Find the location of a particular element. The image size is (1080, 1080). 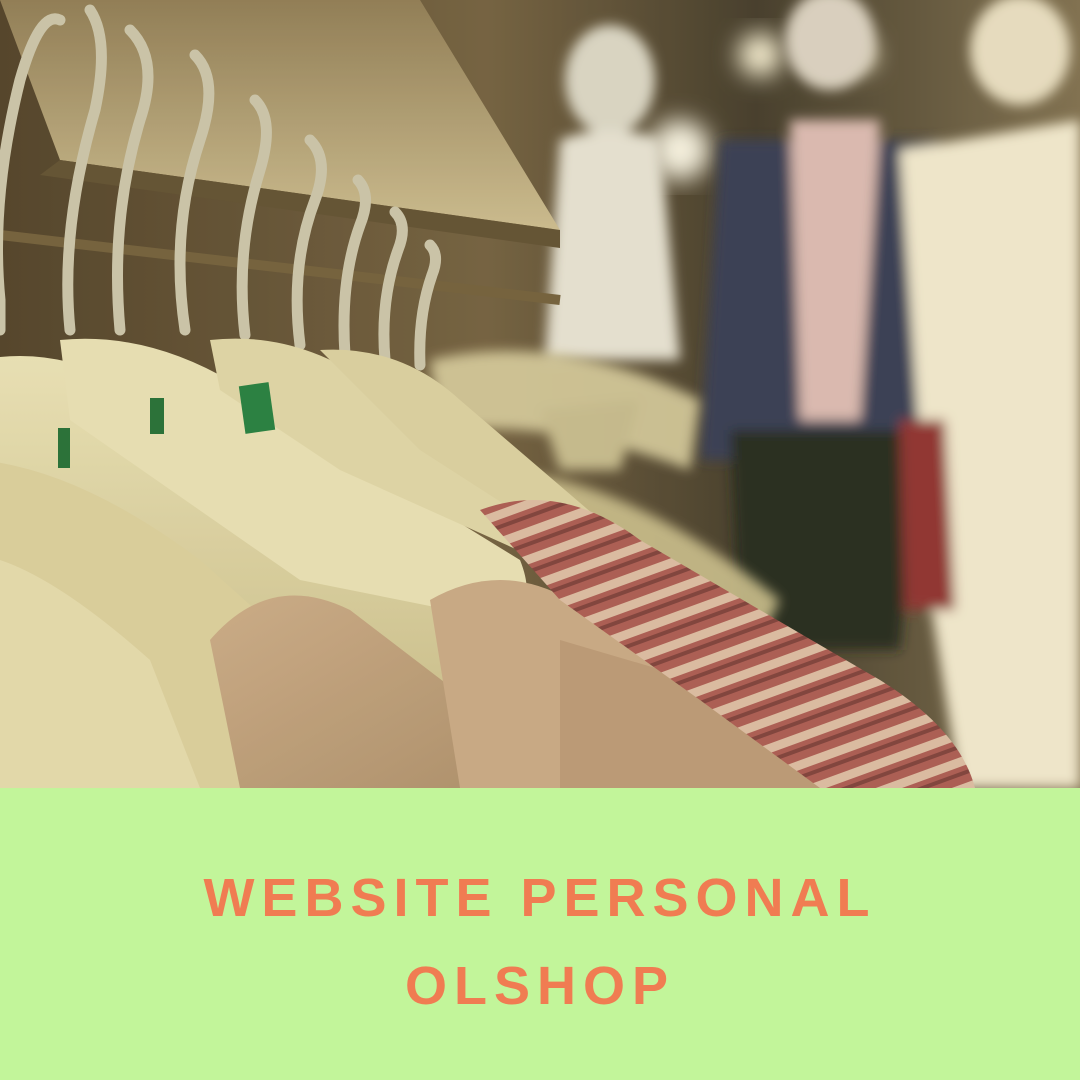

caption-title-line-1: WEBSITE PERSONAL is located at coordinates (540, 898).